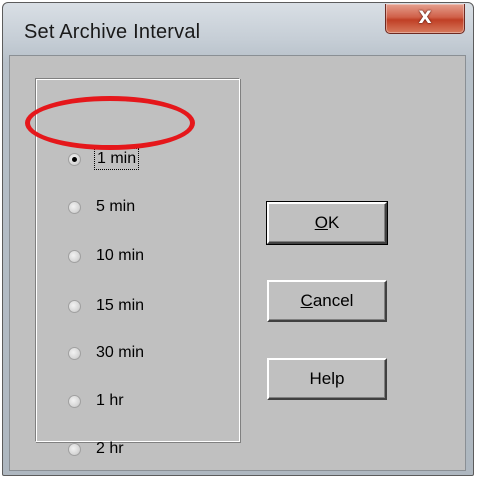 This screenshot has width=478, height=479. Describe the element at coordinates (333, 300) in the screenshot. I see `cancel-label-rest: ancel` at that location.